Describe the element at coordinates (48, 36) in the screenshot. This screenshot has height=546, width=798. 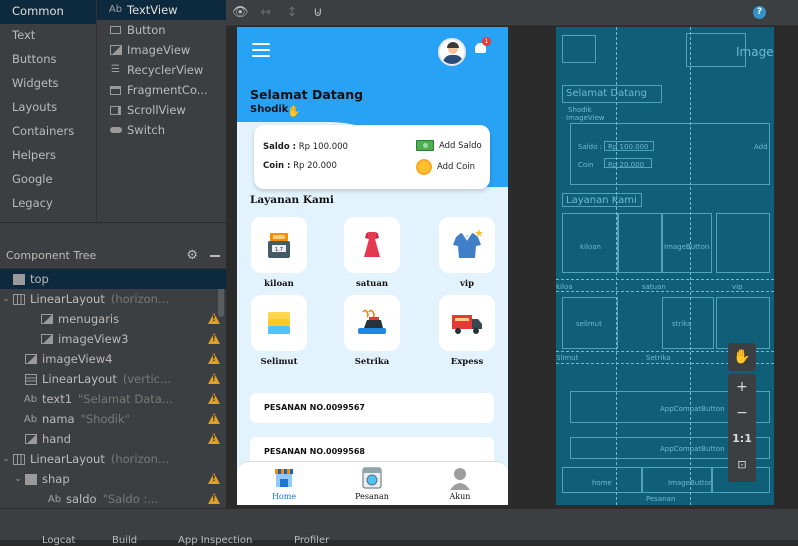
I see `palette-category-text: Text` at that location.